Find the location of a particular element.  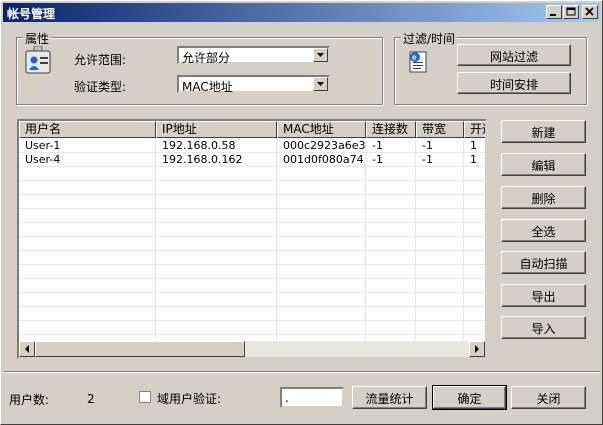

traffic-stats-label: 流量统计 is located at coordinates (389, 399).